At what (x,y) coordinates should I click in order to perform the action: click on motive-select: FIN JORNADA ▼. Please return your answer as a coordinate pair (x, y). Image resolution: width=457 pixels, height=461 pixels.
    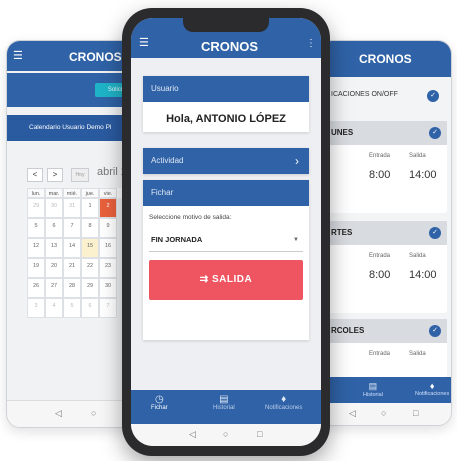
    Looking at the image, I should click on (226, 240).